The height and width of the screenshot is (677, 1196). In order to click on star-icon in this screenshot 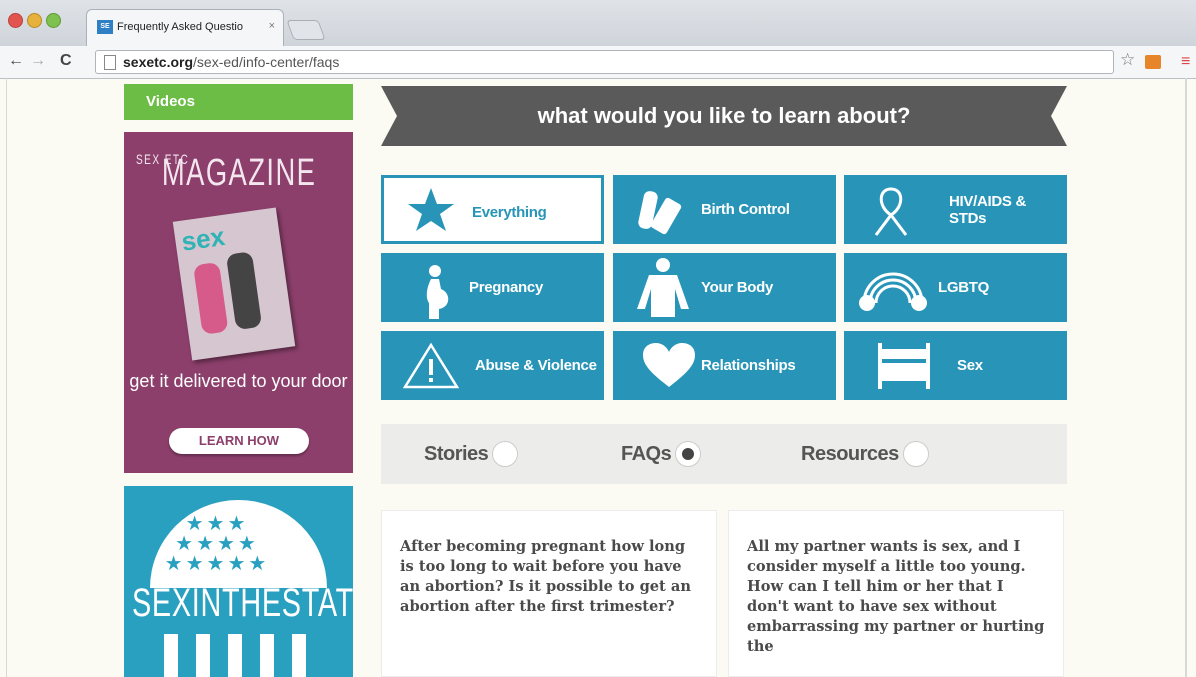, I will do `click(431, 209)`.